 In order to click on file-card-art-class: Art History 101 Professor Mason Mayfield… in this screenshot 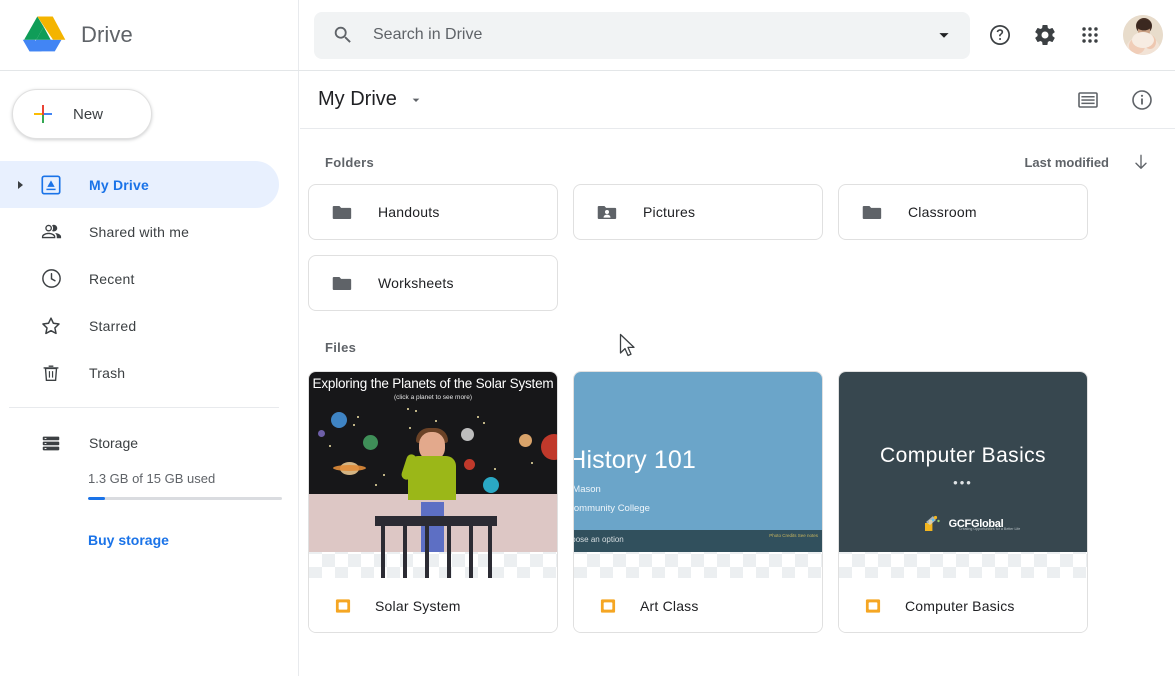, I will do `click(698, 502)`.